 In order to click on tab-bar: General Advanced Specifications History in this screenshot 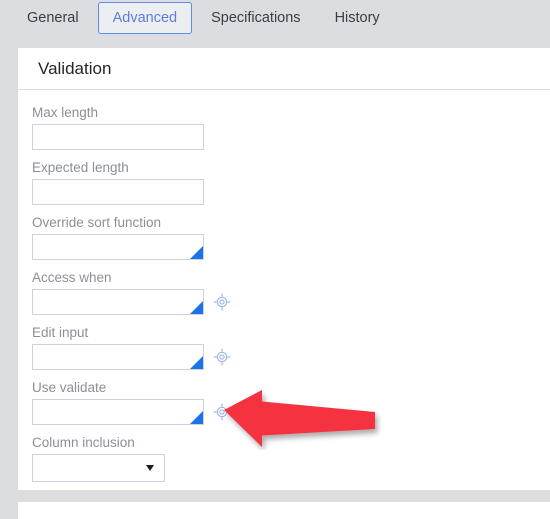, I will do `click(275, 18)`.